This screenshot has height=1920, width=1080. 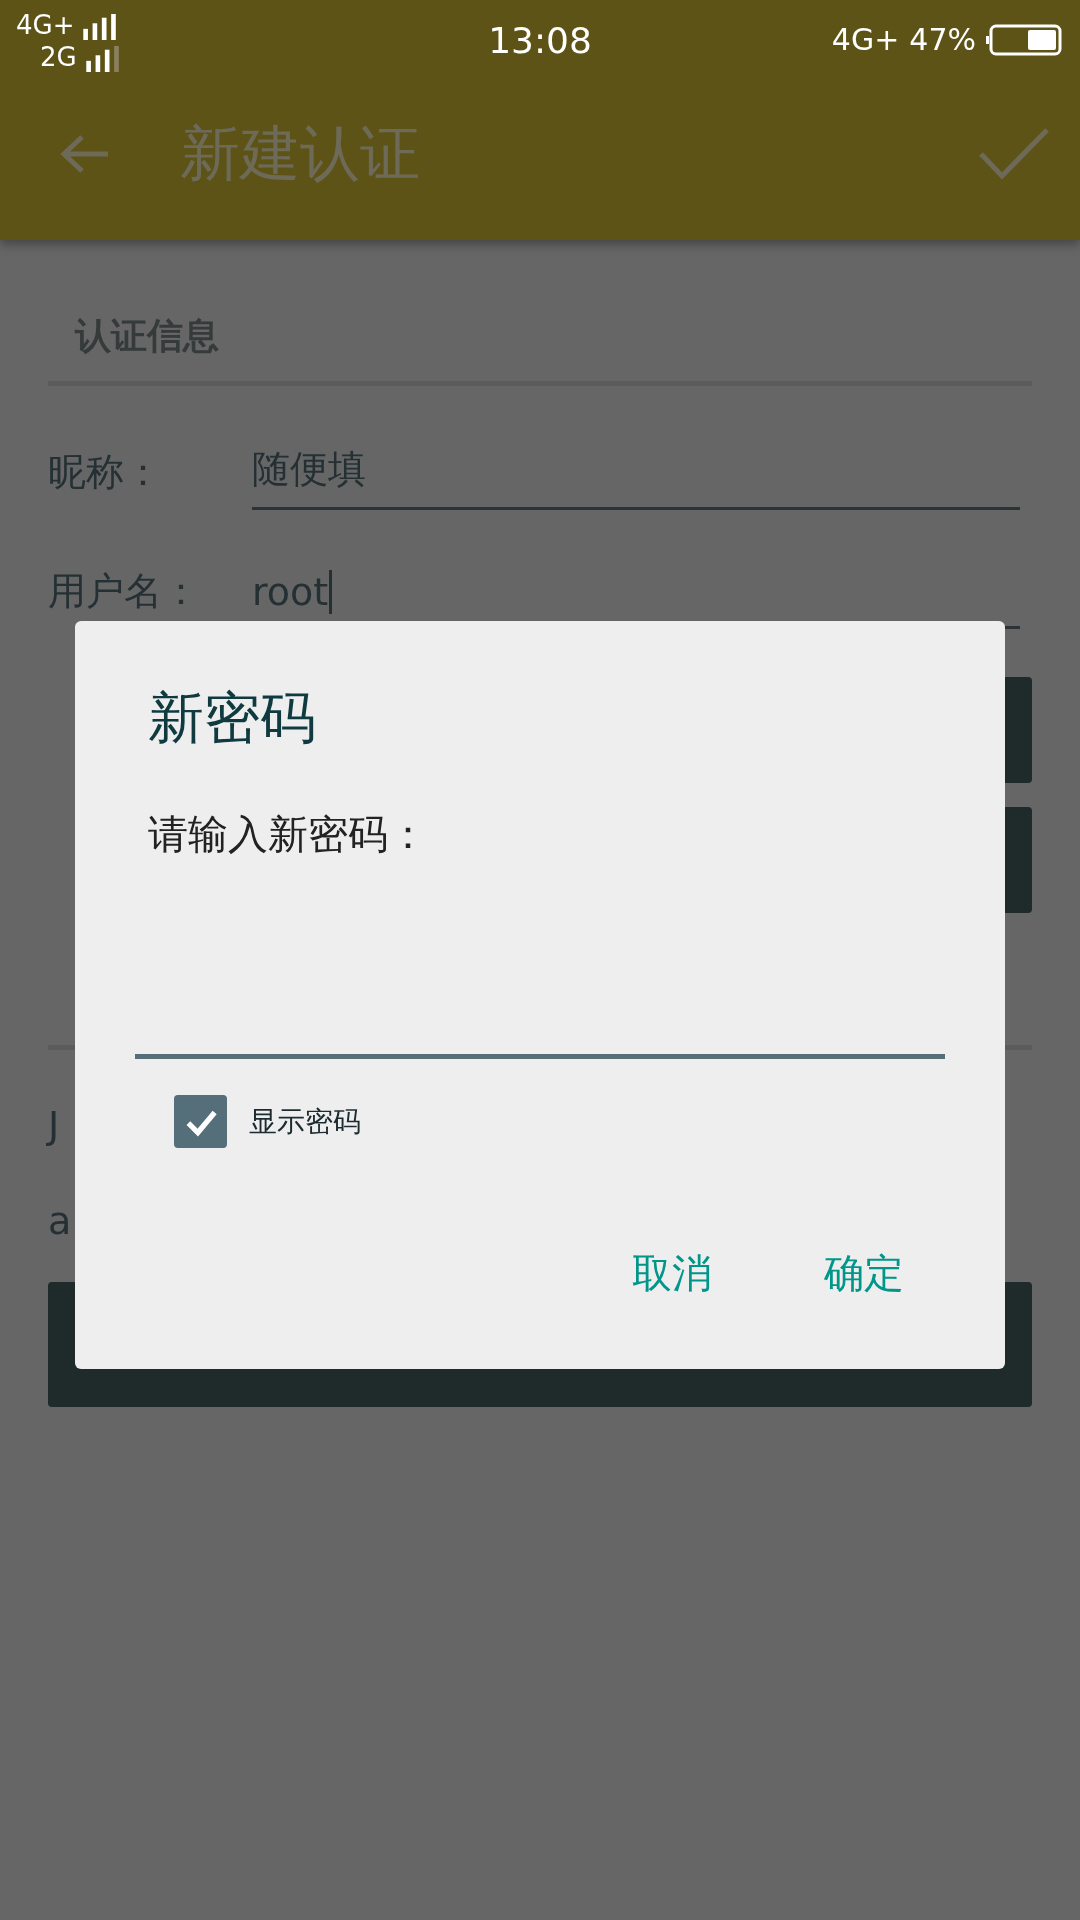 I want to click on dialog-button: 取消, so click(x=672, y=1273).